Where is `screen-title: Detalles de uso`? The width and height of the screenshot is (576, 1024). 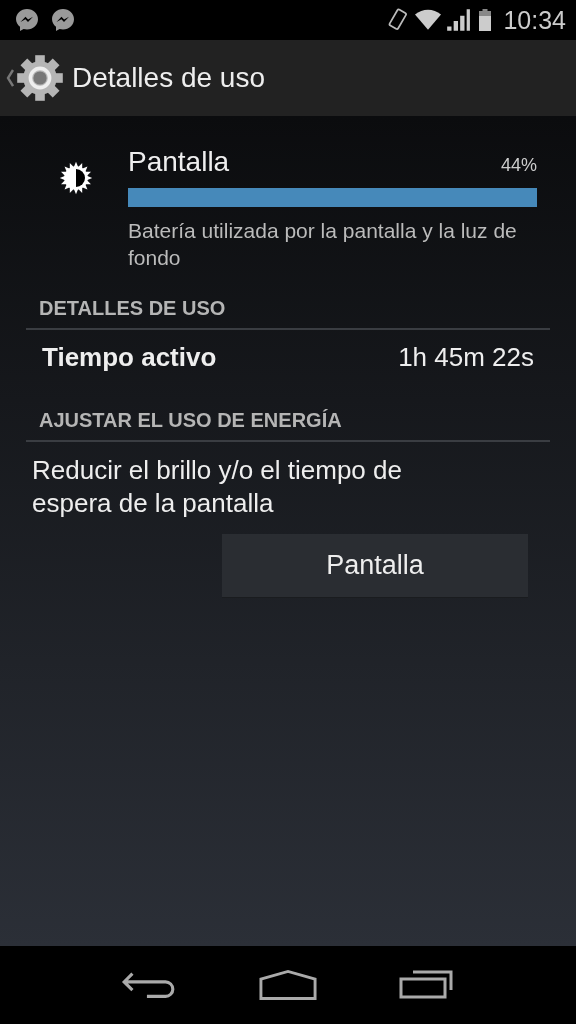 screen-title: Detalles de uso is located at coordinates (168, 78).